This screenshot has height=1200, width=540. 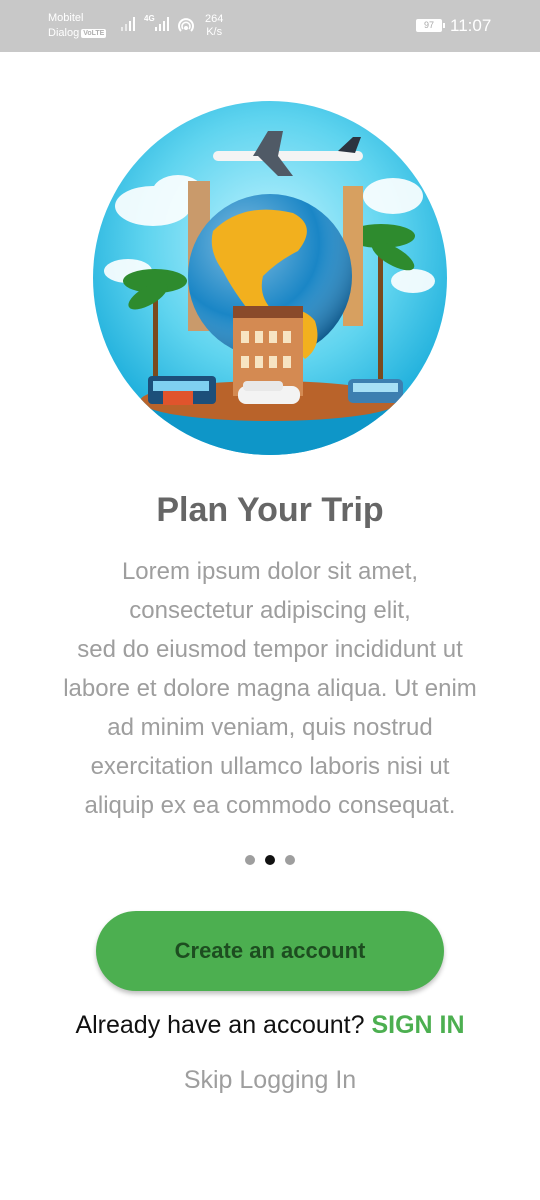 I want to click on carrier-1: Mobitel, so click(x=66, y=18).